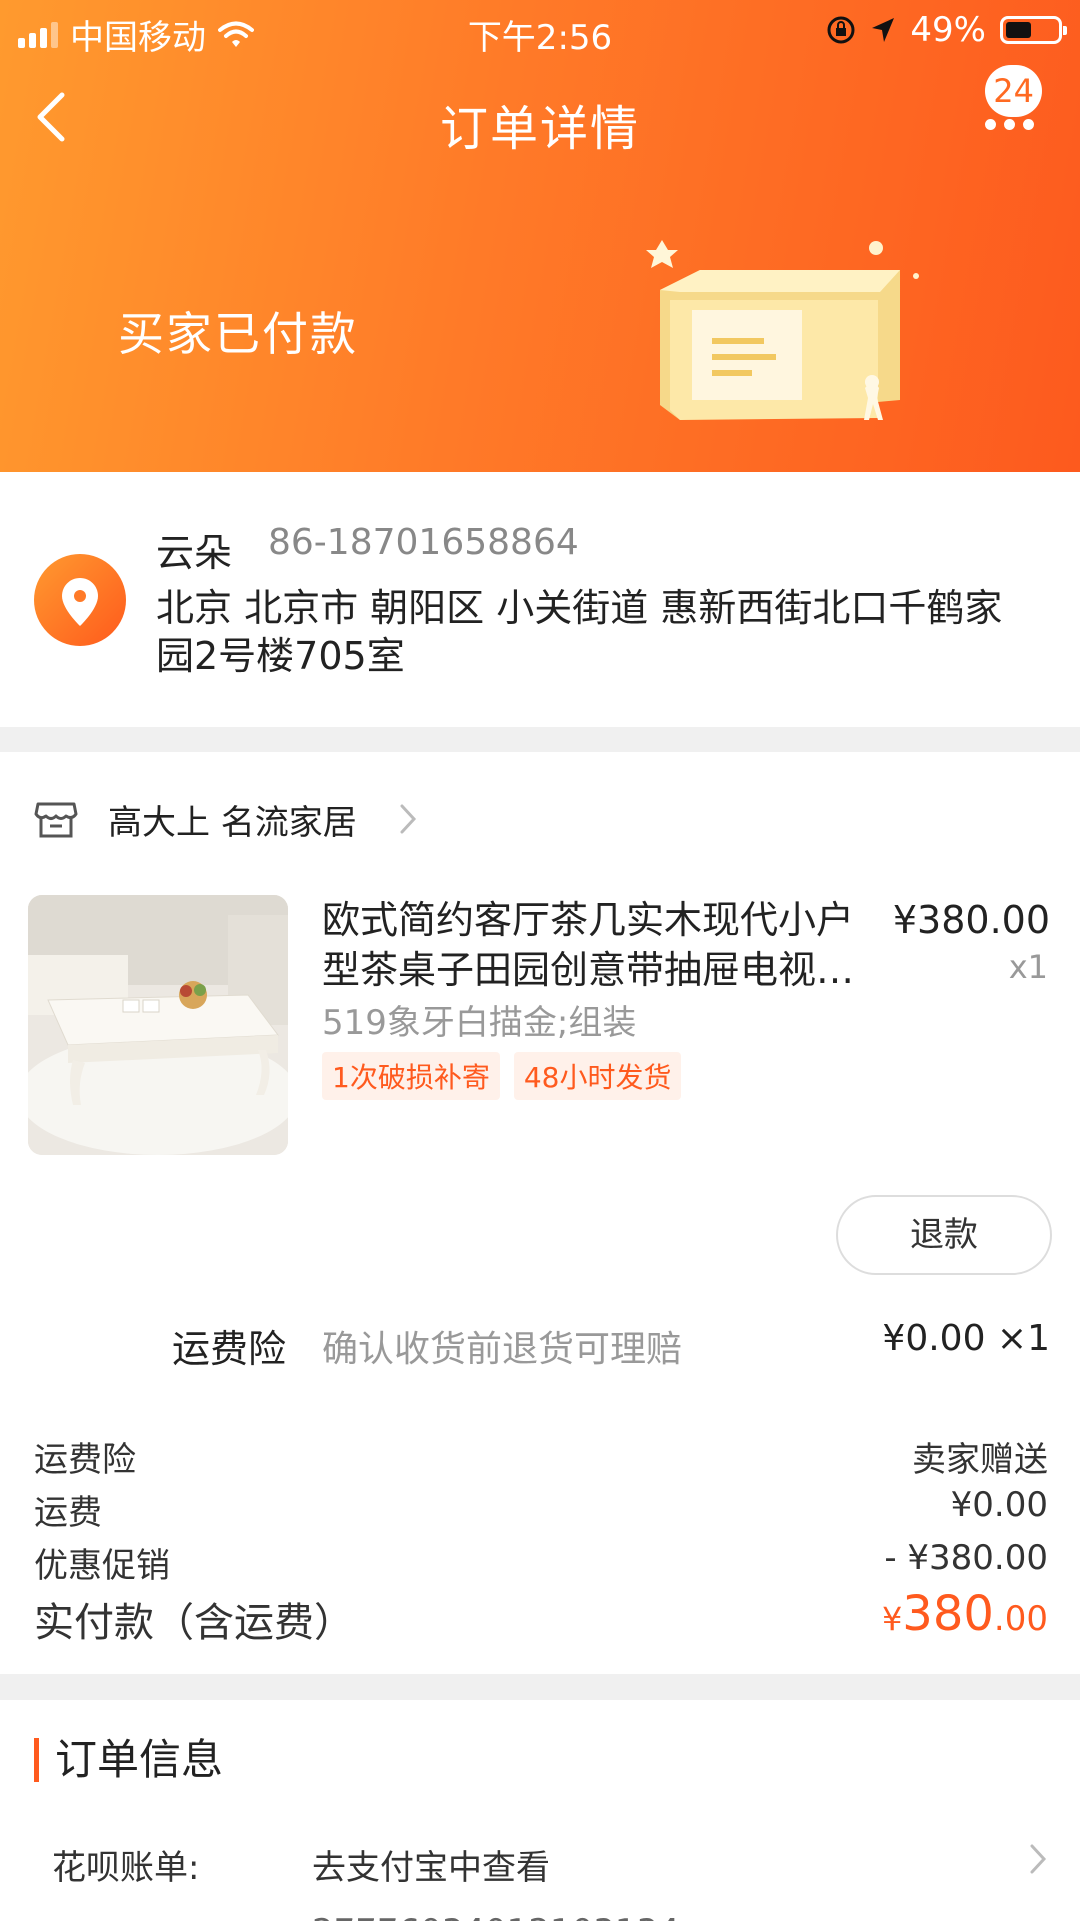 This screenshot has height=1921, width=1080. I want to click on message-count-badge: 24, so click(1013, 91).